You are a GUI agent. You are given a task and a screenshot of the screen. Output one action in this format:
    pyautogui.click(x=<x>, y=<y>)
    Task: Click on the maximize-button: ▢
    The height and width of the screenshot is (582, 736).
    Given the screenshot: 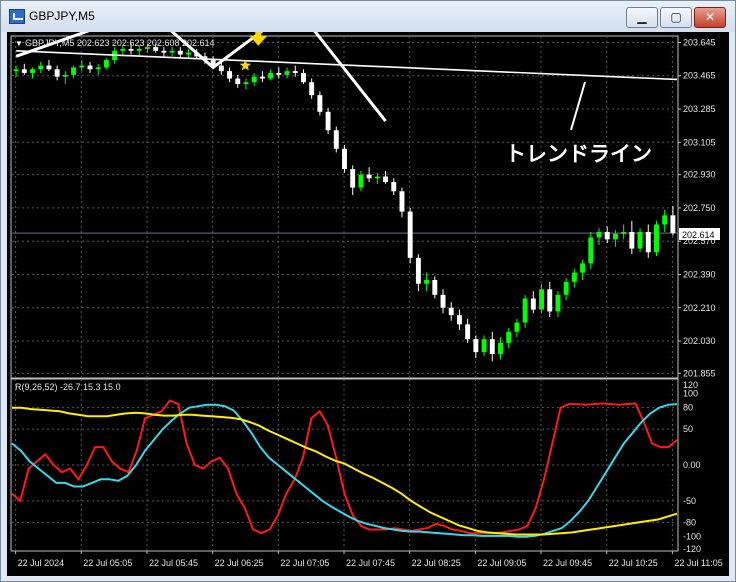 What is the action you would take?
    pyautogui.click(x=676, y=17)
    